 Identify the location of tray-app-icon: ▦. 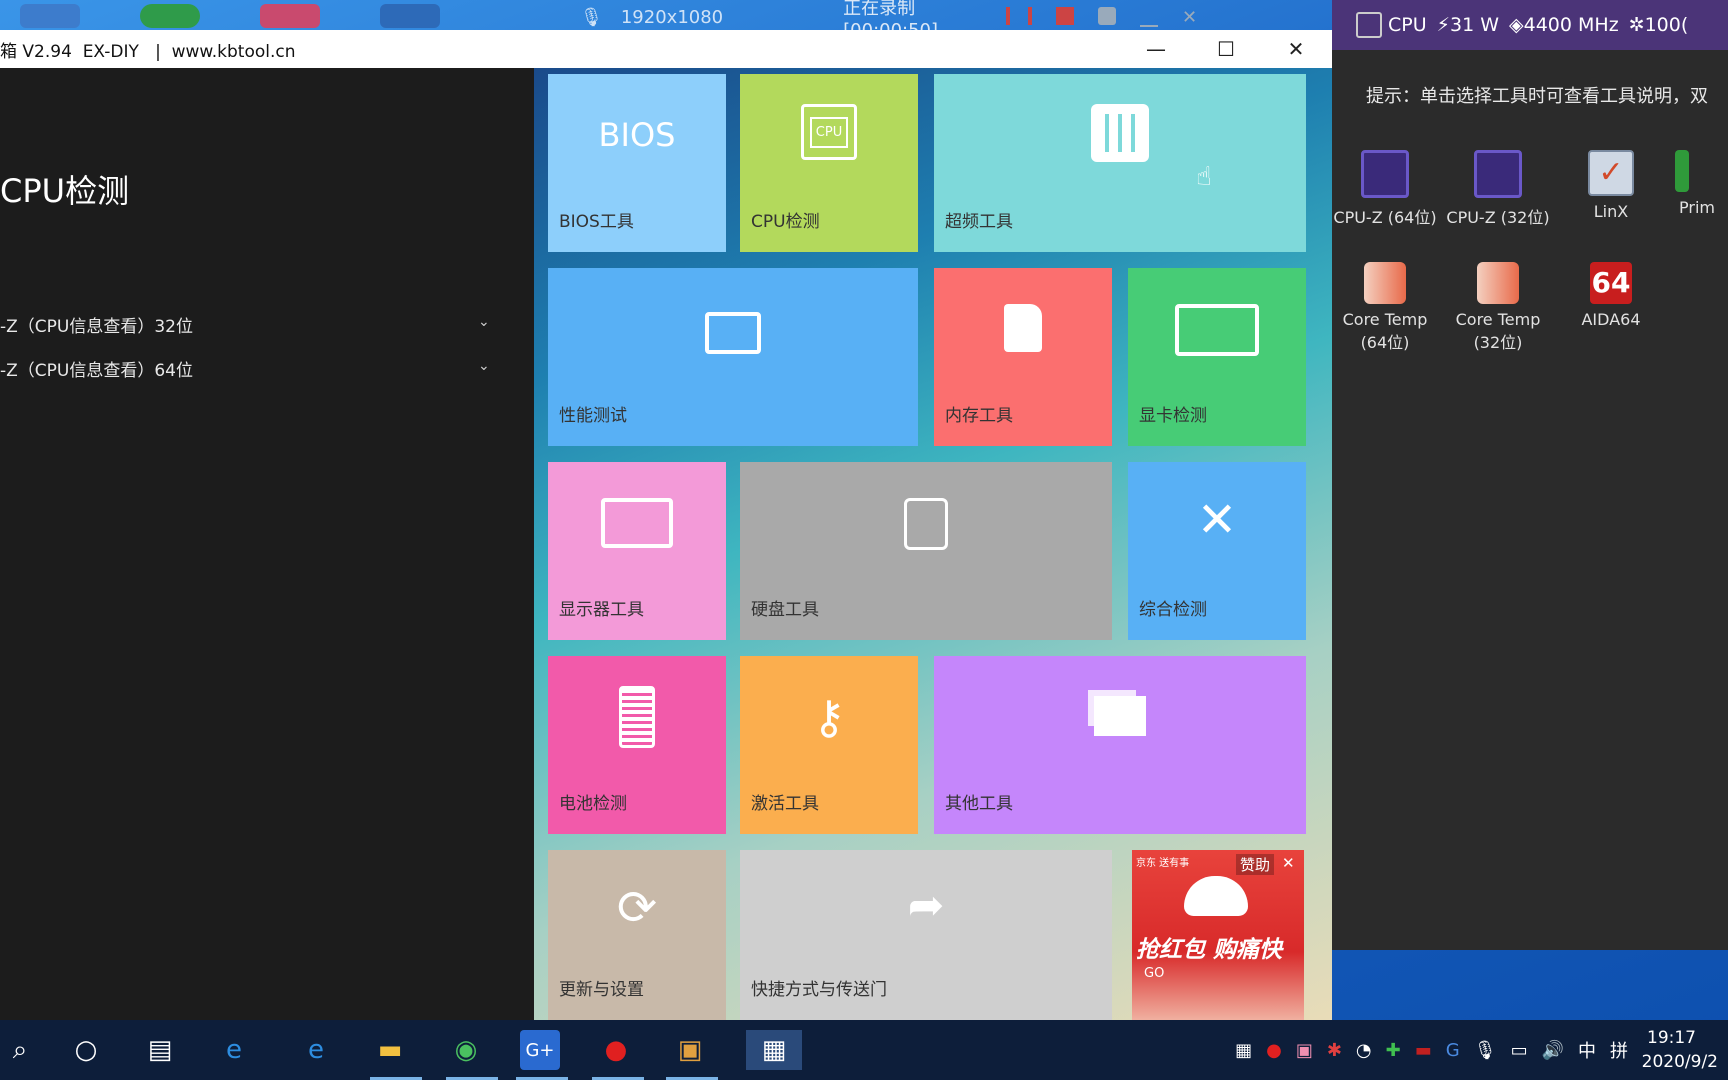
(1243, 1050).